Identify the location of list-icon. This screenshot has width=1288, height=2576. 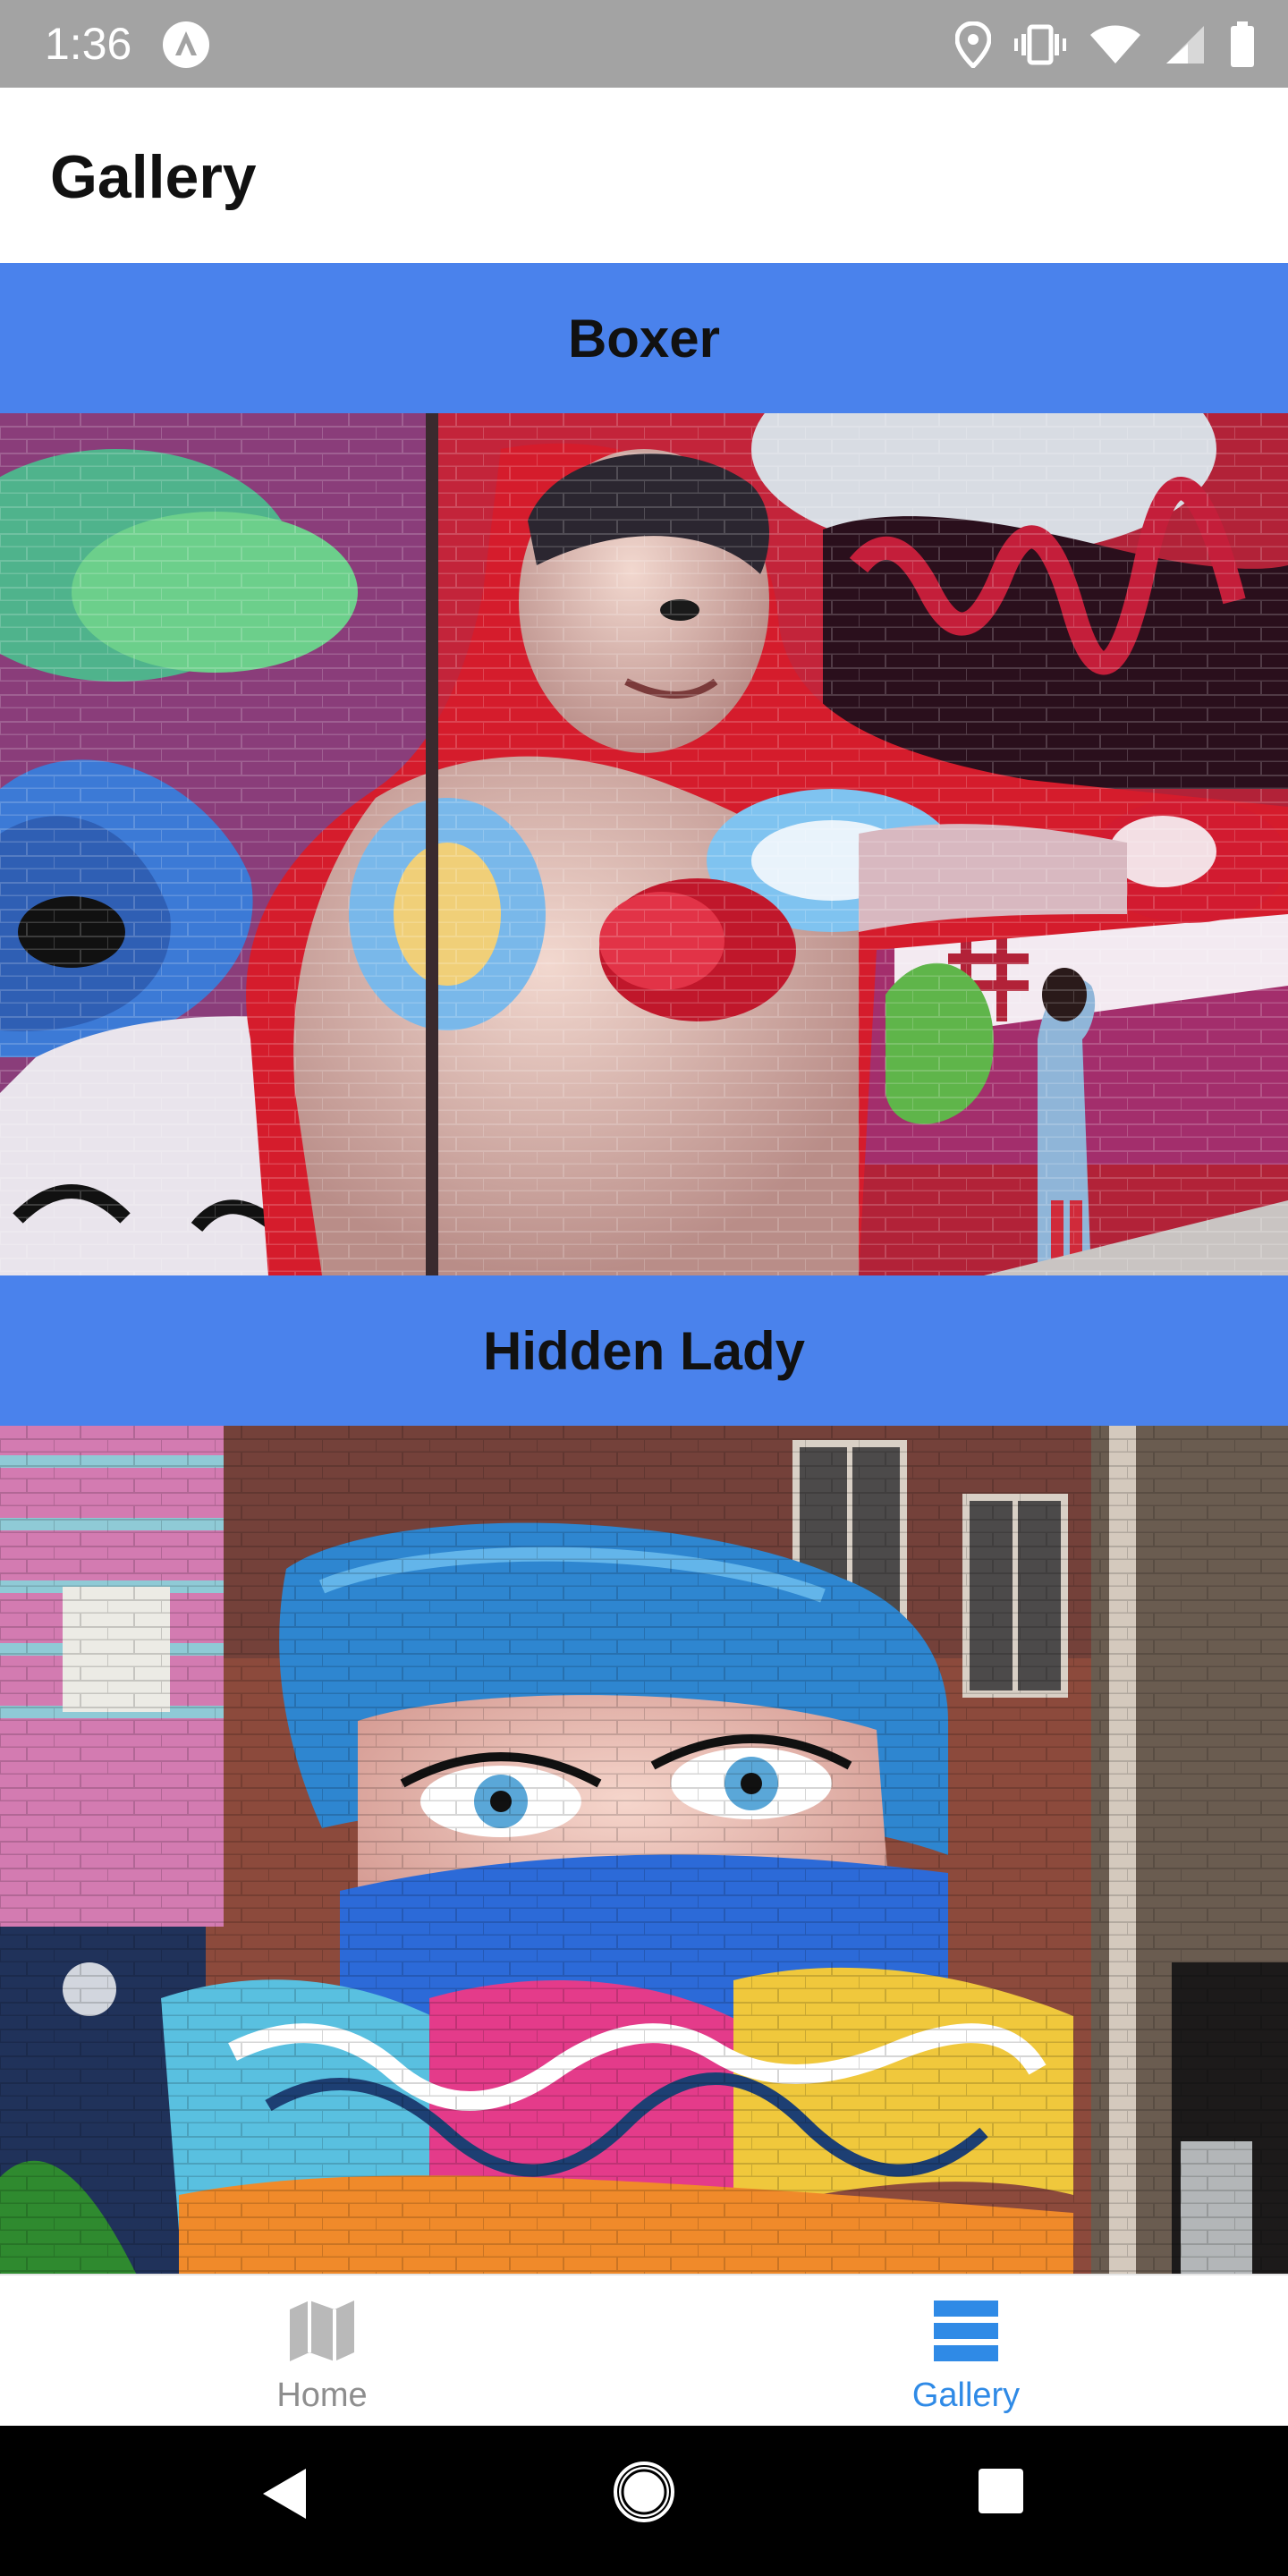
(966, 2333).